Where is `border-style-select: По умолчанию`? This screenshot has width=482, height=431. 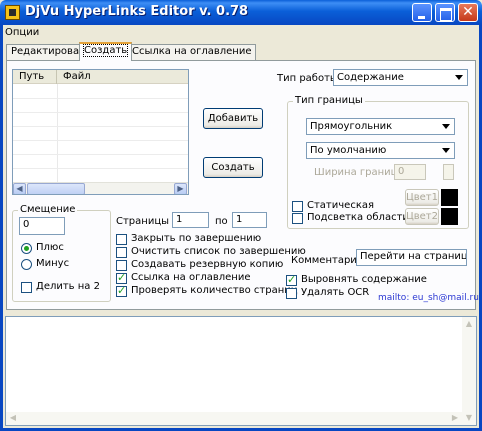 border-style-select: По умолчанию is located at coordinates (380, 150).